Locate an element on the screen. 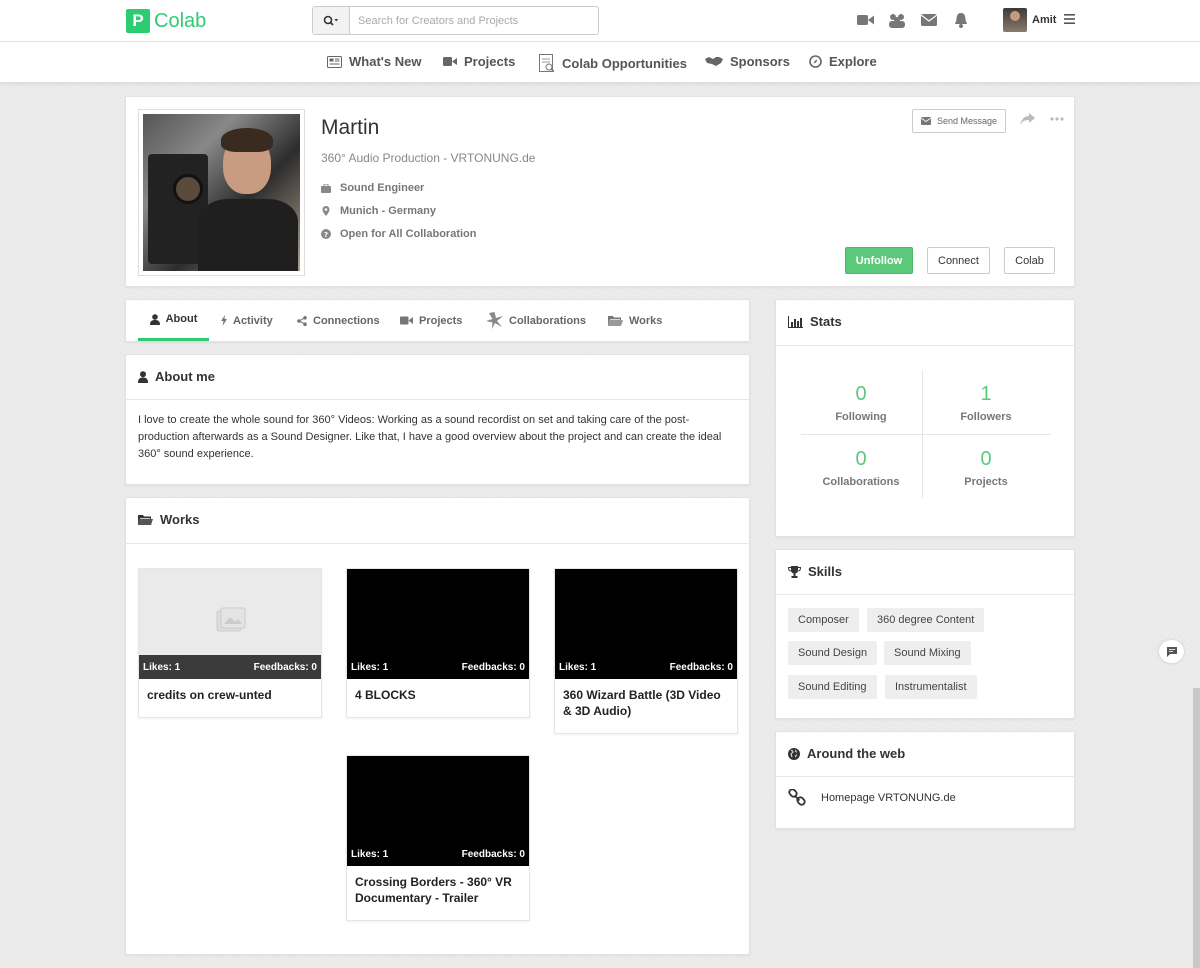 This screenshot has width=1200, height=968. profile-name: Martin is located at coordinates (350, 127).